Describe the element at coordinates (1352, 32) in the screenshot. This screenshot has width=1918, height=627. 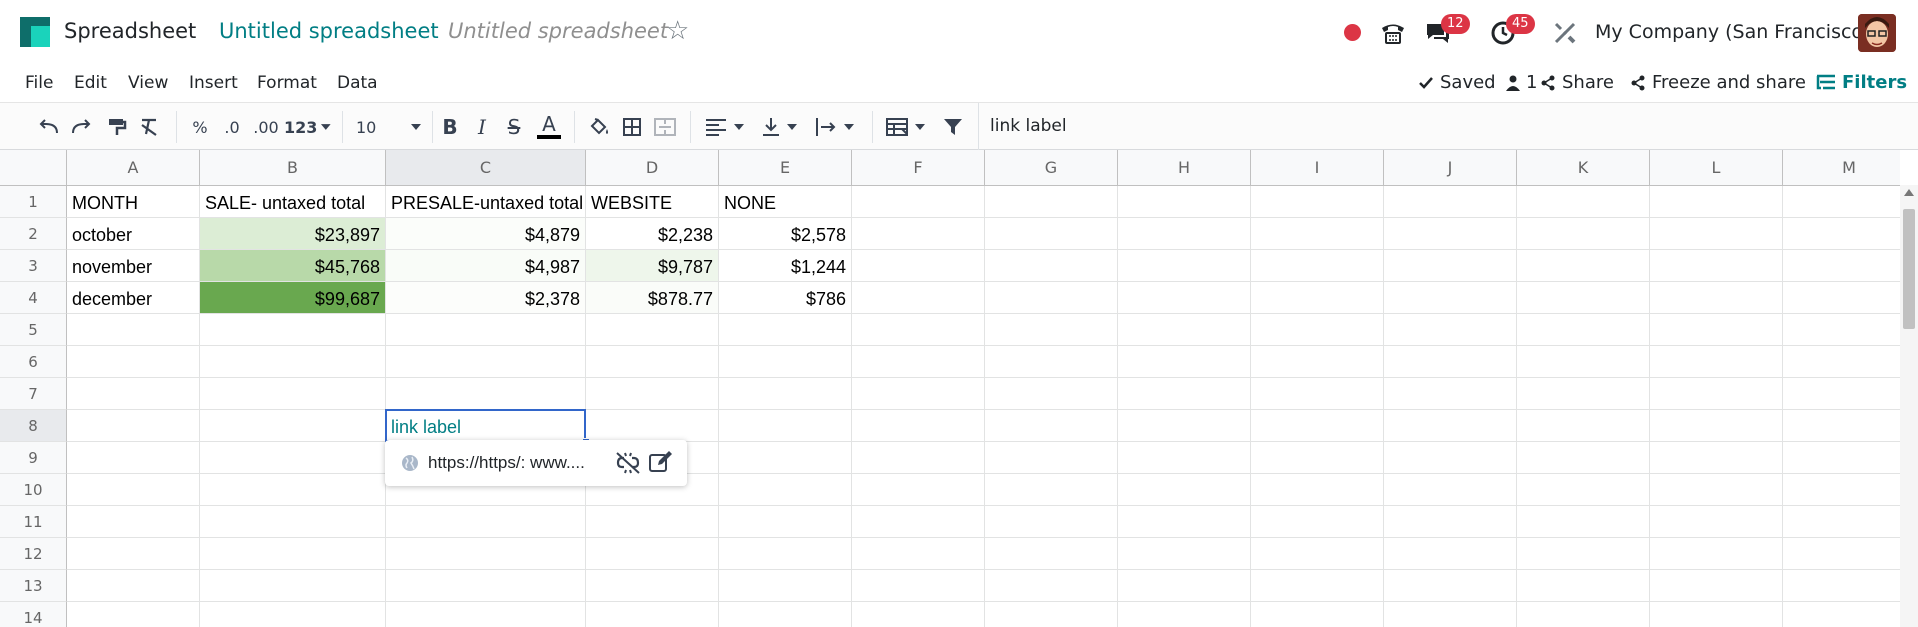
I see `record-status-dot-icon` at that location.